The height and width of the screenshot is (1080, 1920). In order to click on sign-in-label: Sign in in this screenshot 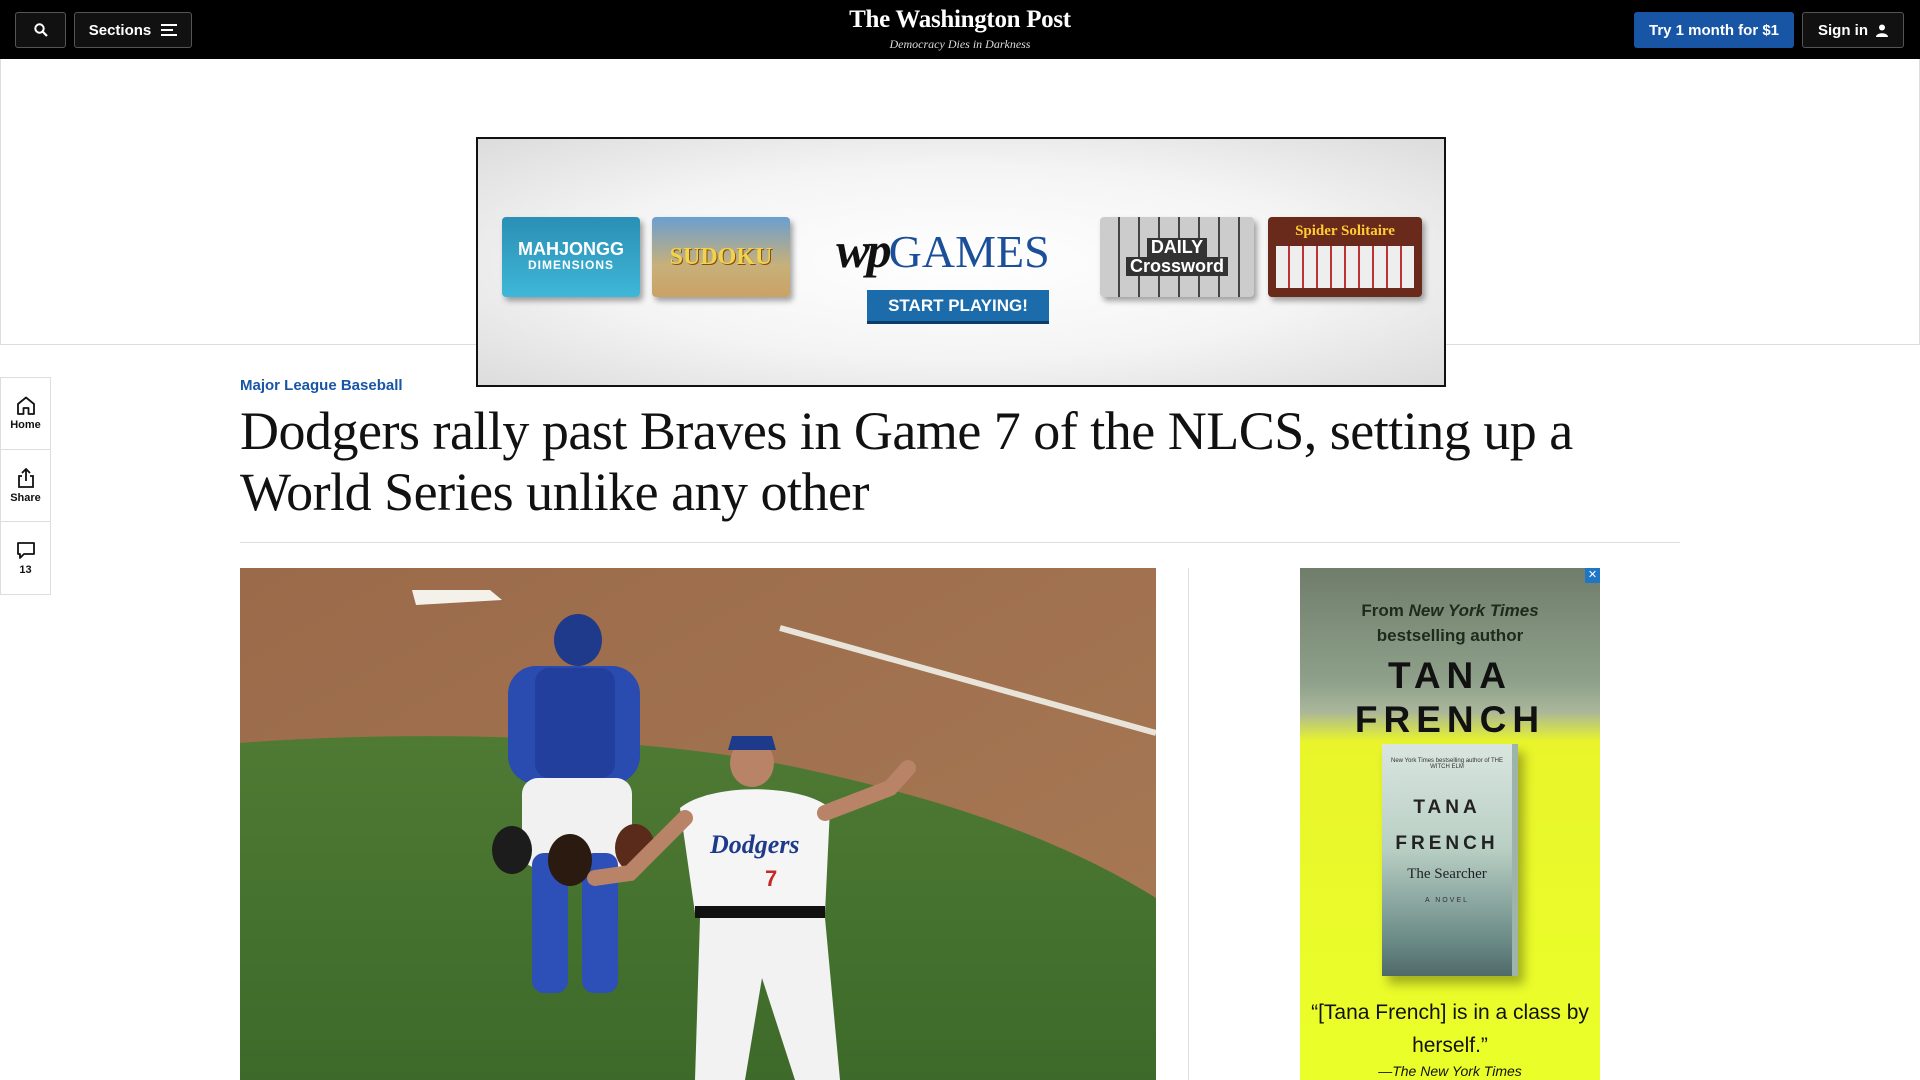, I will do `click(1843, 30)`.